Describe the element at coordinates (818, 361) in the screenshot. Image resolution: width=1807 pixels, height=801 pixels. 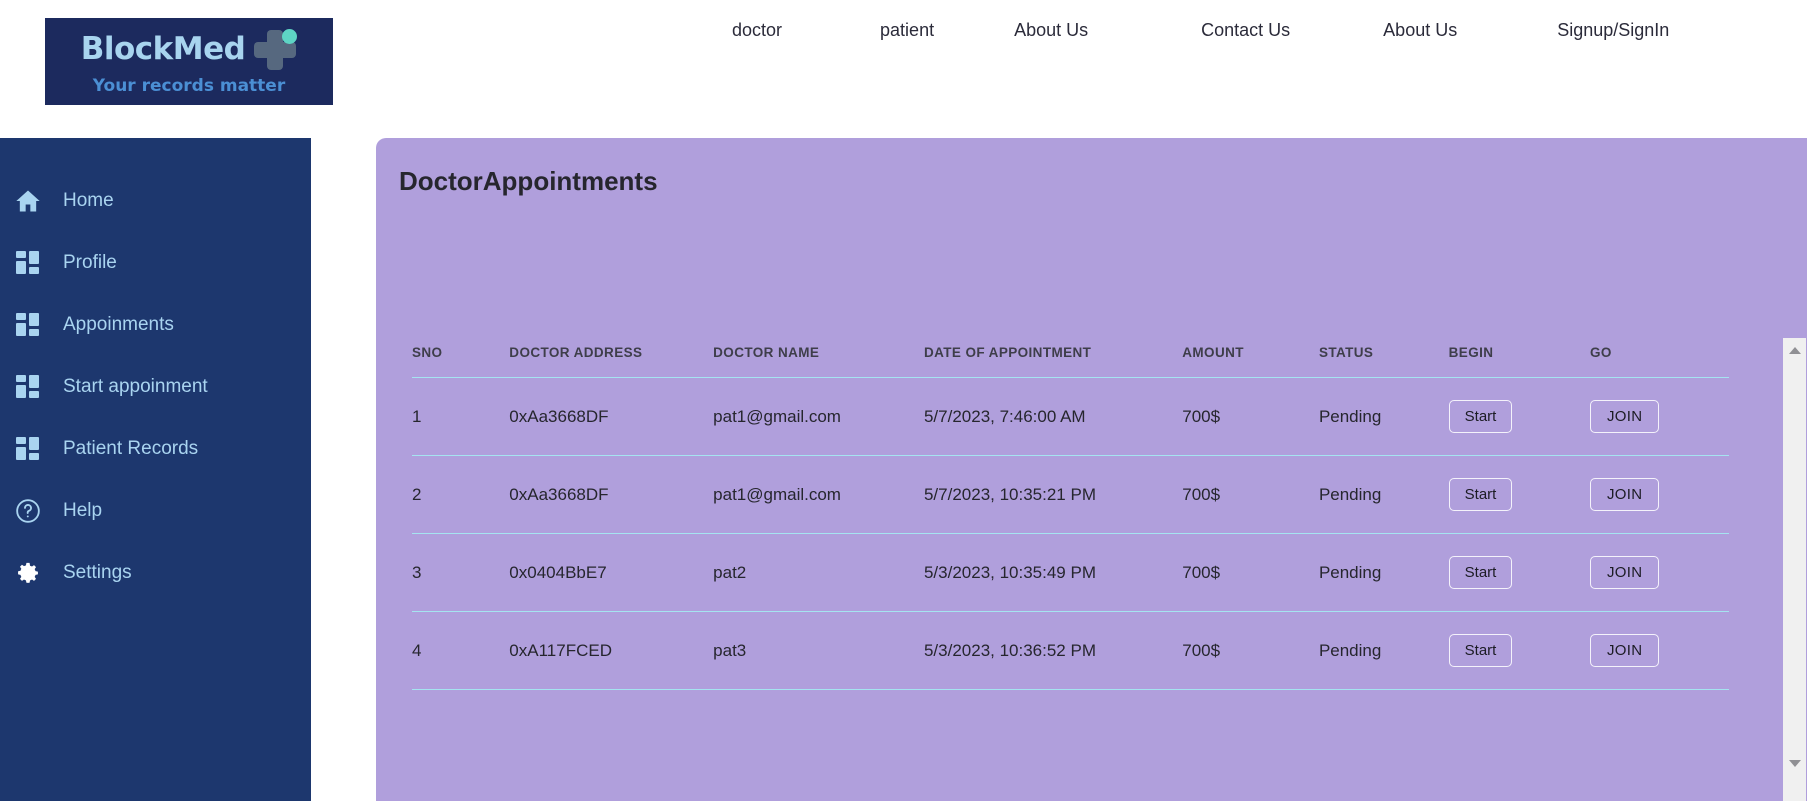
I see `column-header-doctor-name: DOCTOR NAME` at that location.